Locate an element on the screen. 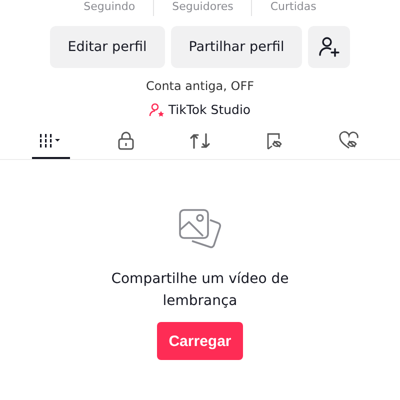 The height and width of the screenshot is (400, 400). photos-icon is located at coordinates (200, 229).